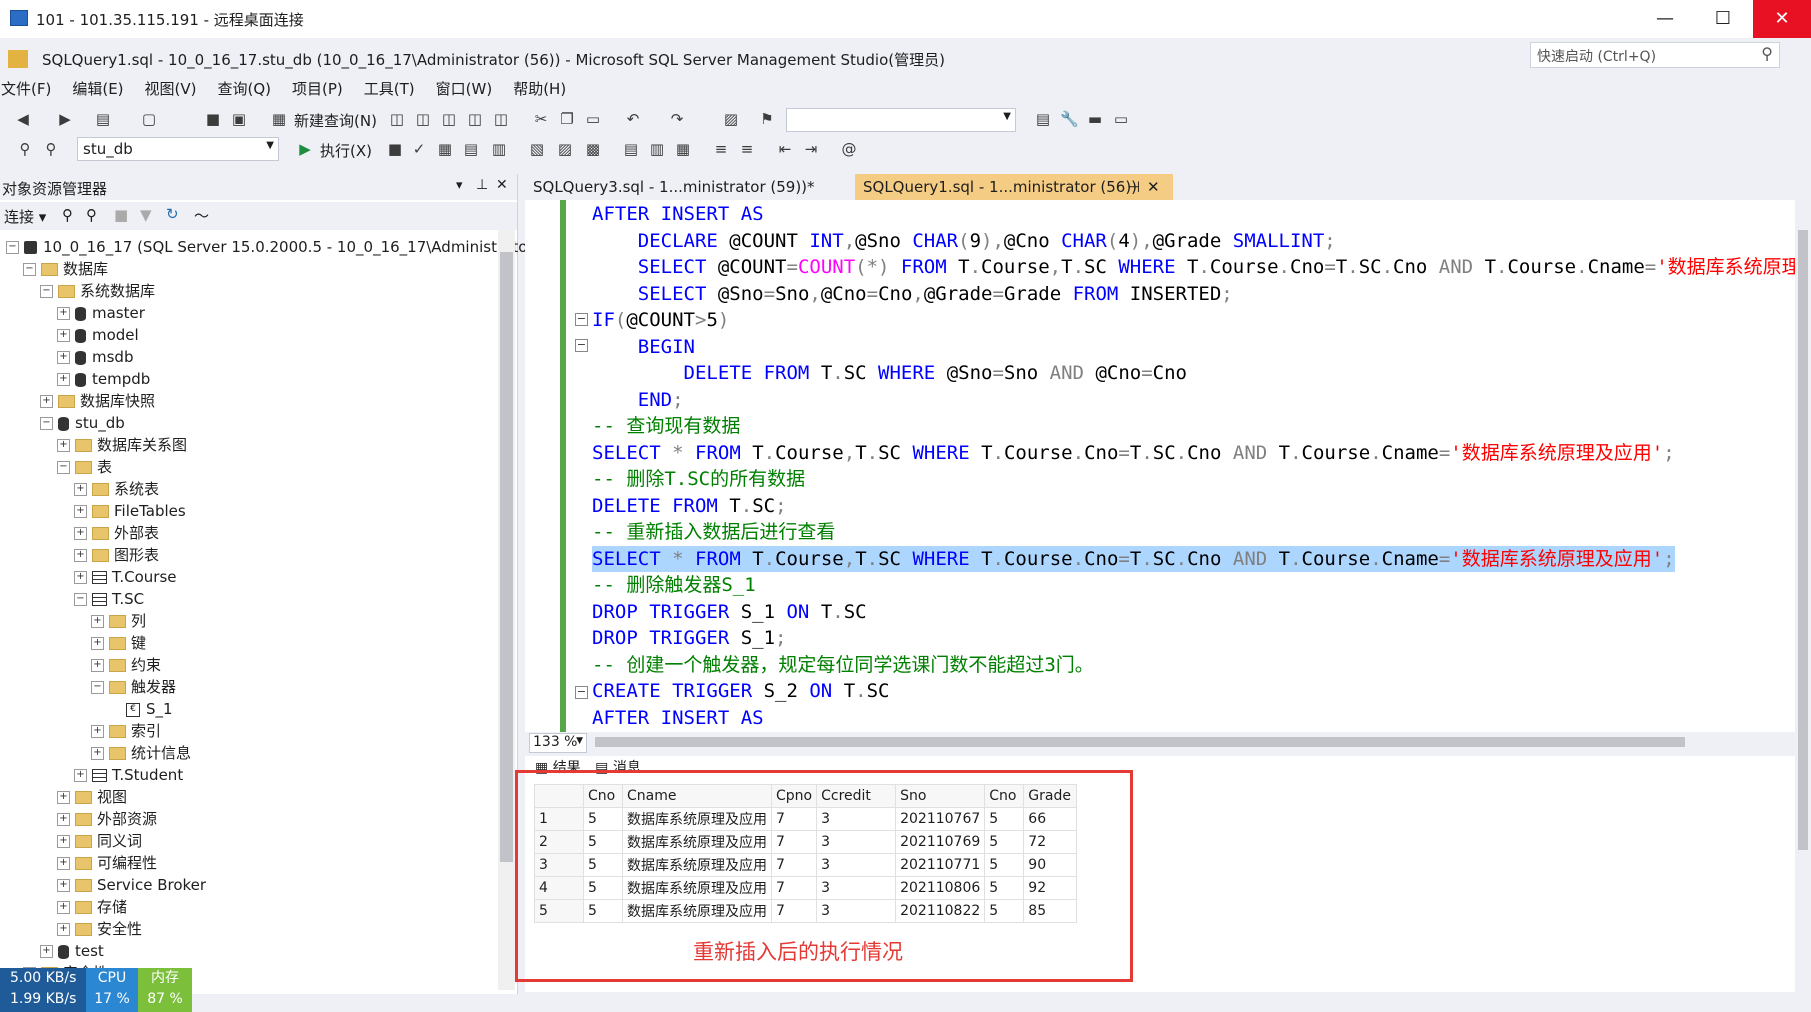 This screenshot has width=1811, height=1012. I want to click on code-line: END;, so click(638, 400).